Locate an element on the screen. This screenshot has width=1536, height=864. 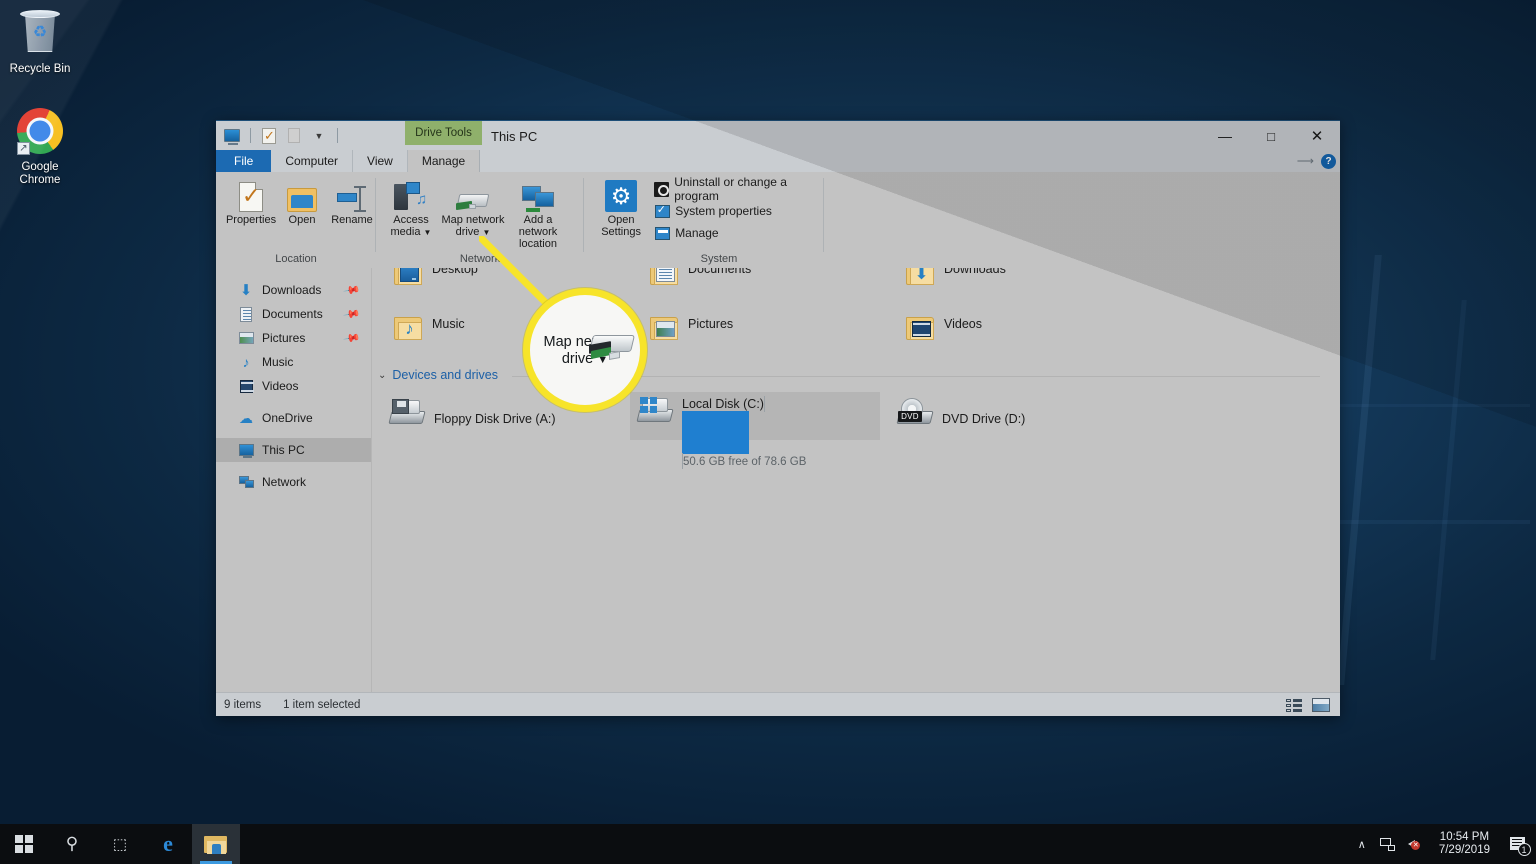
list-item: Pictures is located at coordinates (691, 328).